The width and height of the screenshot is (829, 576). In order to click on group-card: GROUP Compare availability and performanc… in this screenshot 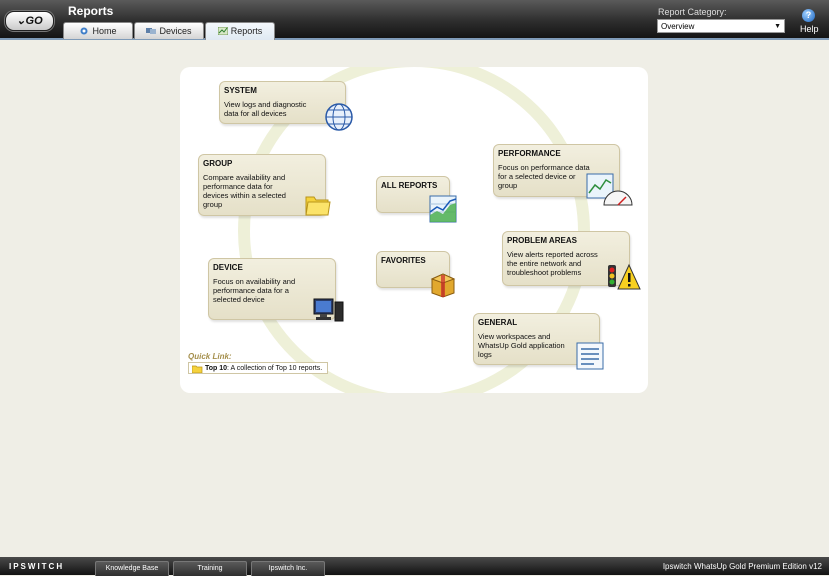, I will do `click(264, 185)`.